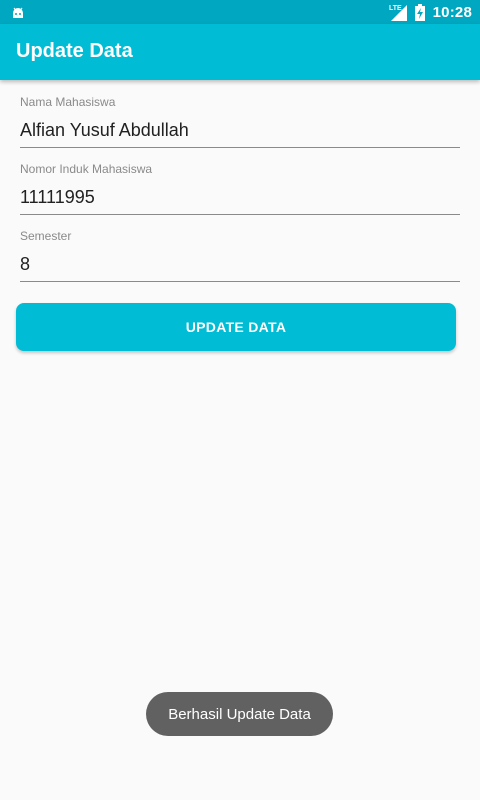 This screenshot has height=800, width=480. Describe the element at coordinates (240, 264) in the screenshot. I see `semester-input: 8` at that location.